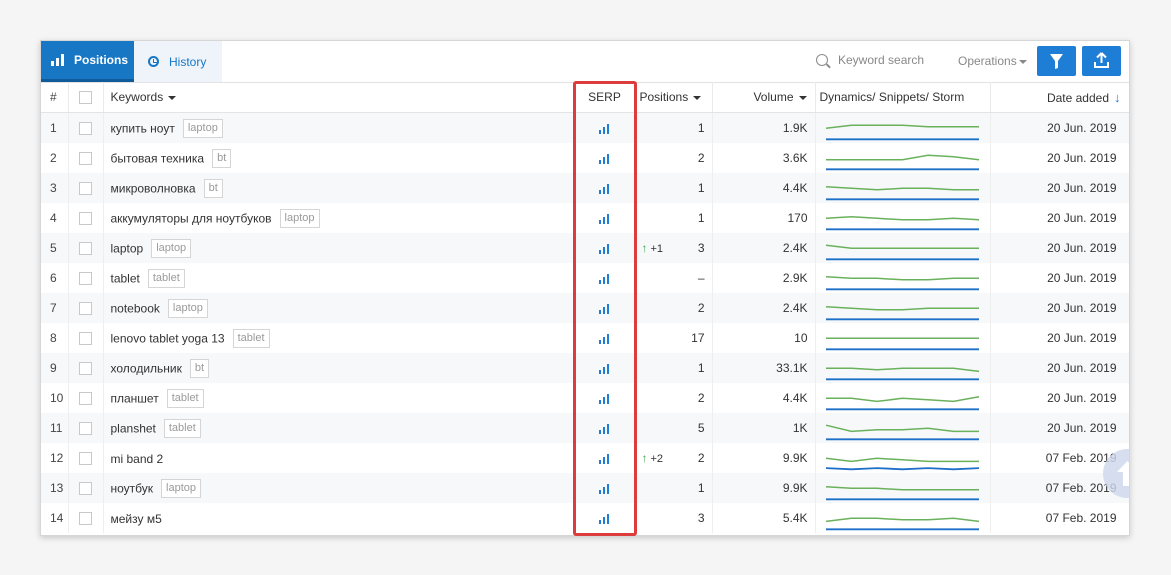 The image size is (1171, 575). I want to click on row-number: 7, so click(55, 308).